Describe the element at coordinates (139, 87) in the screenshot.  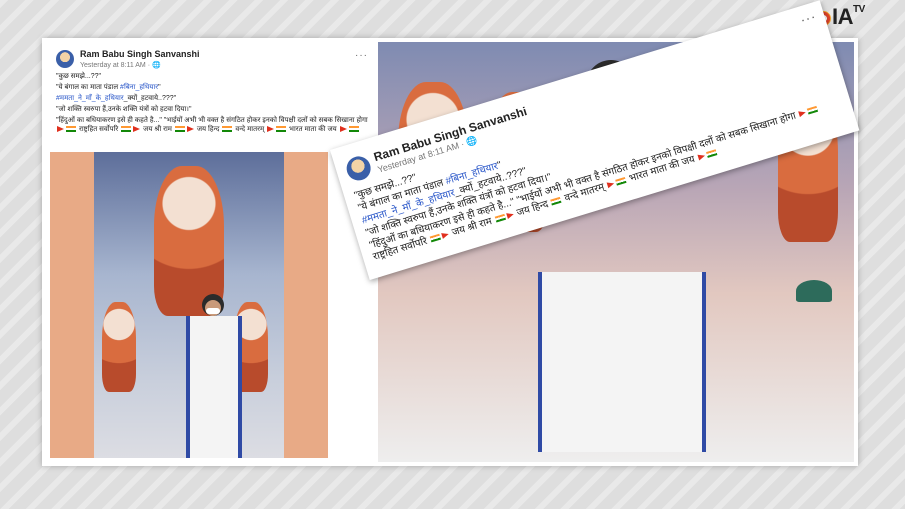
I see `hashtag-link: #बिना_हथियार` at that location.